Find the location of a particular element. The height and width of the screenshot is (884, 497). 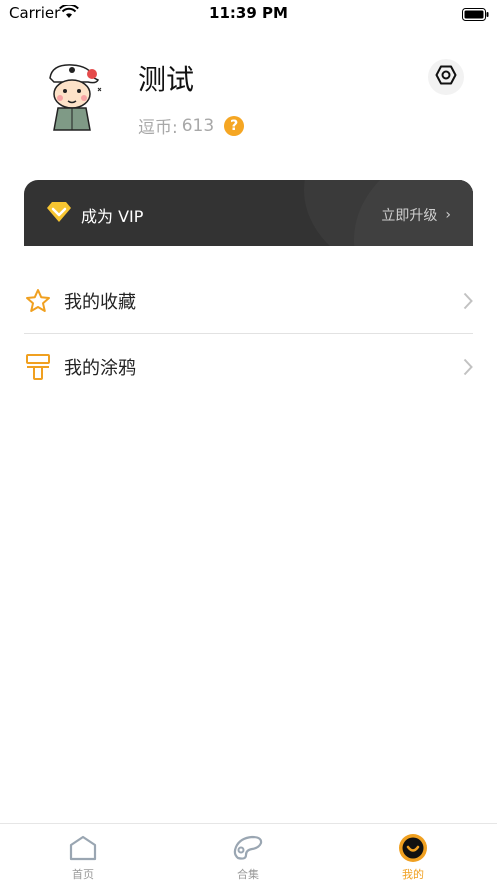

vip-banner: 成为 VIP 立即升级 › is located at coordinates (248, 213).